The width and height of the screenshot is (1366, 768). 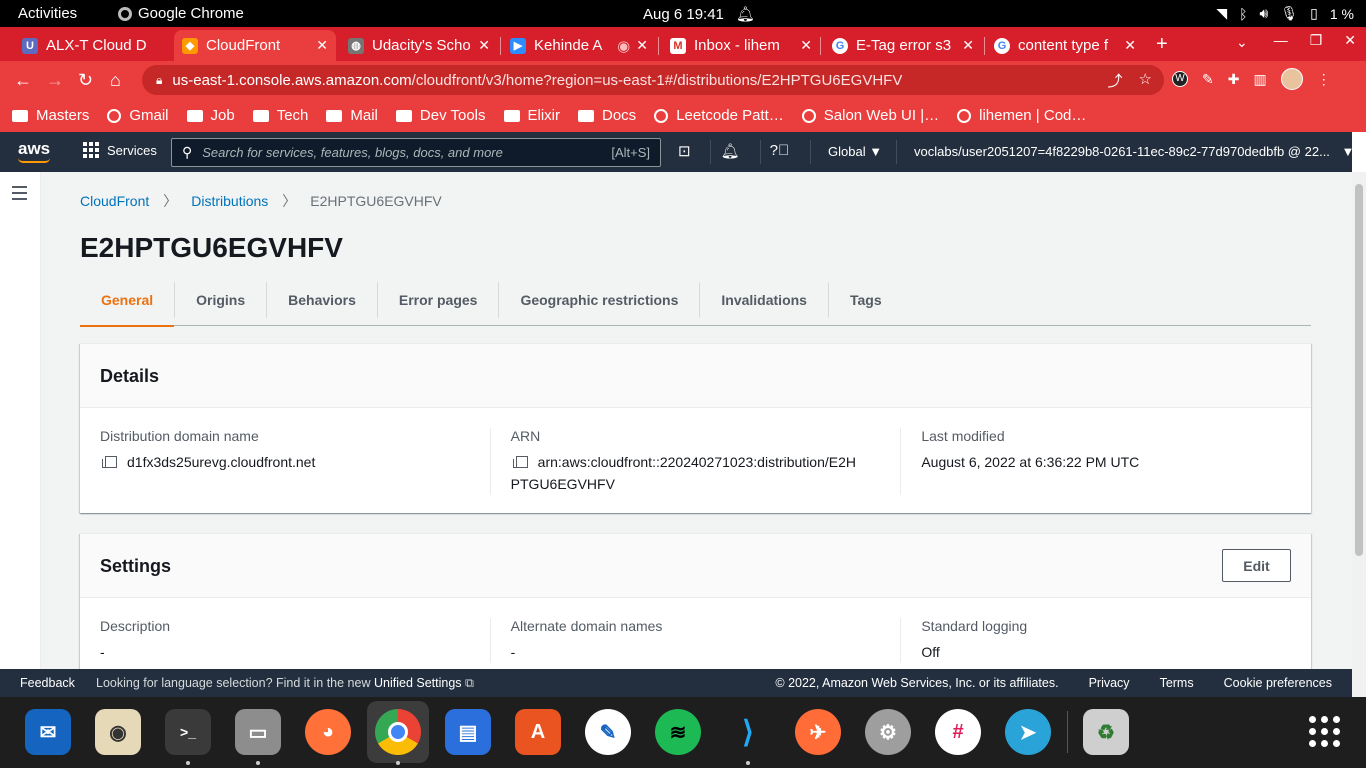 What do you see at coordinates (579, 45) in the screenshot?
I see `browser-tab: ▶ Kehinde A ◉ ✕` at bounding box center [579, 45].